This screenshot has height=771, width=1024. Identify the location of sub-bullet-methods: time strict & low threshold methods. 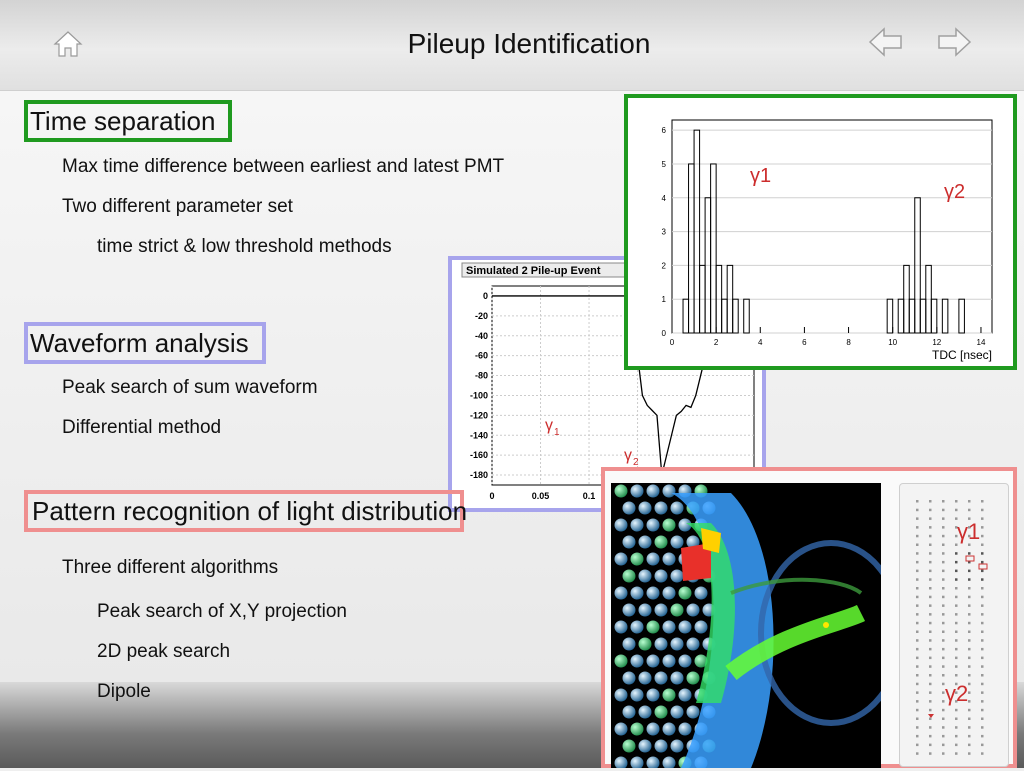
(244, 246).